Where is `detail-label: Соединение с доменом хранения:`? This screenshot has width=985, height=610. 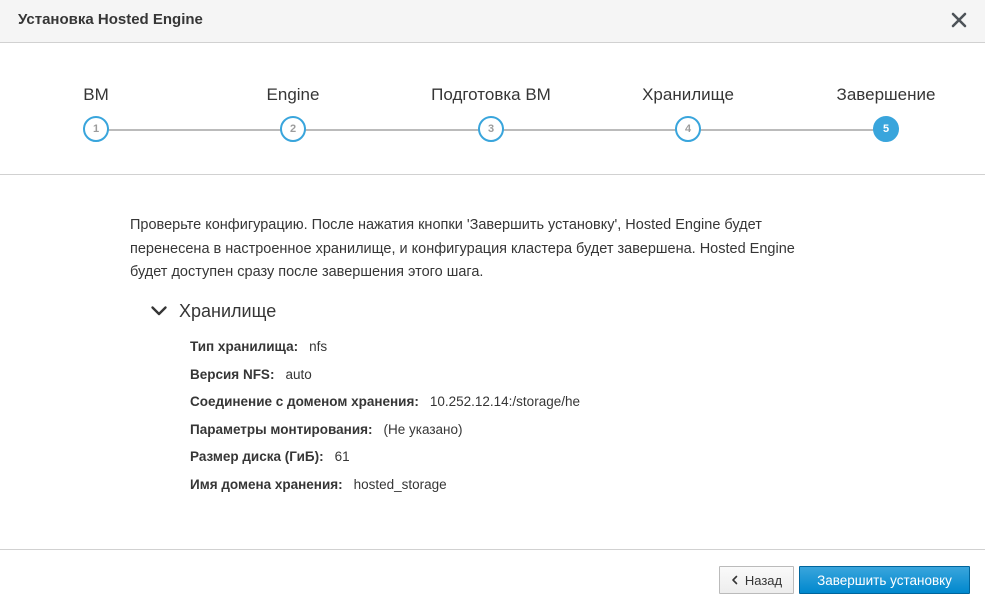 detail-label: Соединение с доменом хранения: is located at coordinates (304, 402).